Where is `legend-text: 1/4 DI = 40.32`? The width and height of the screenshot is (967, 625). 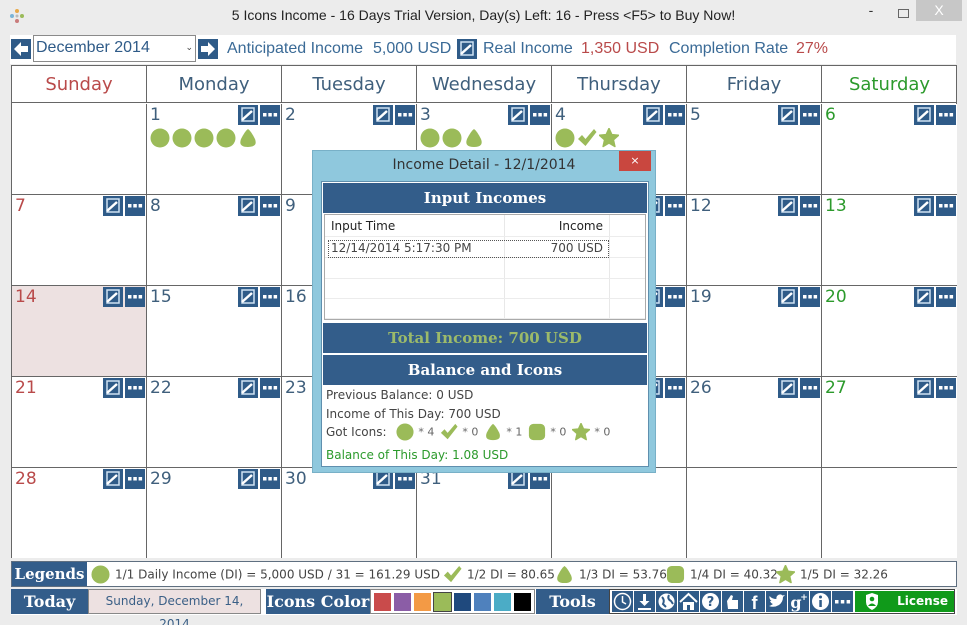
legend-text: 1/4 DI = 40.32 is located at coordinates (734, 574).